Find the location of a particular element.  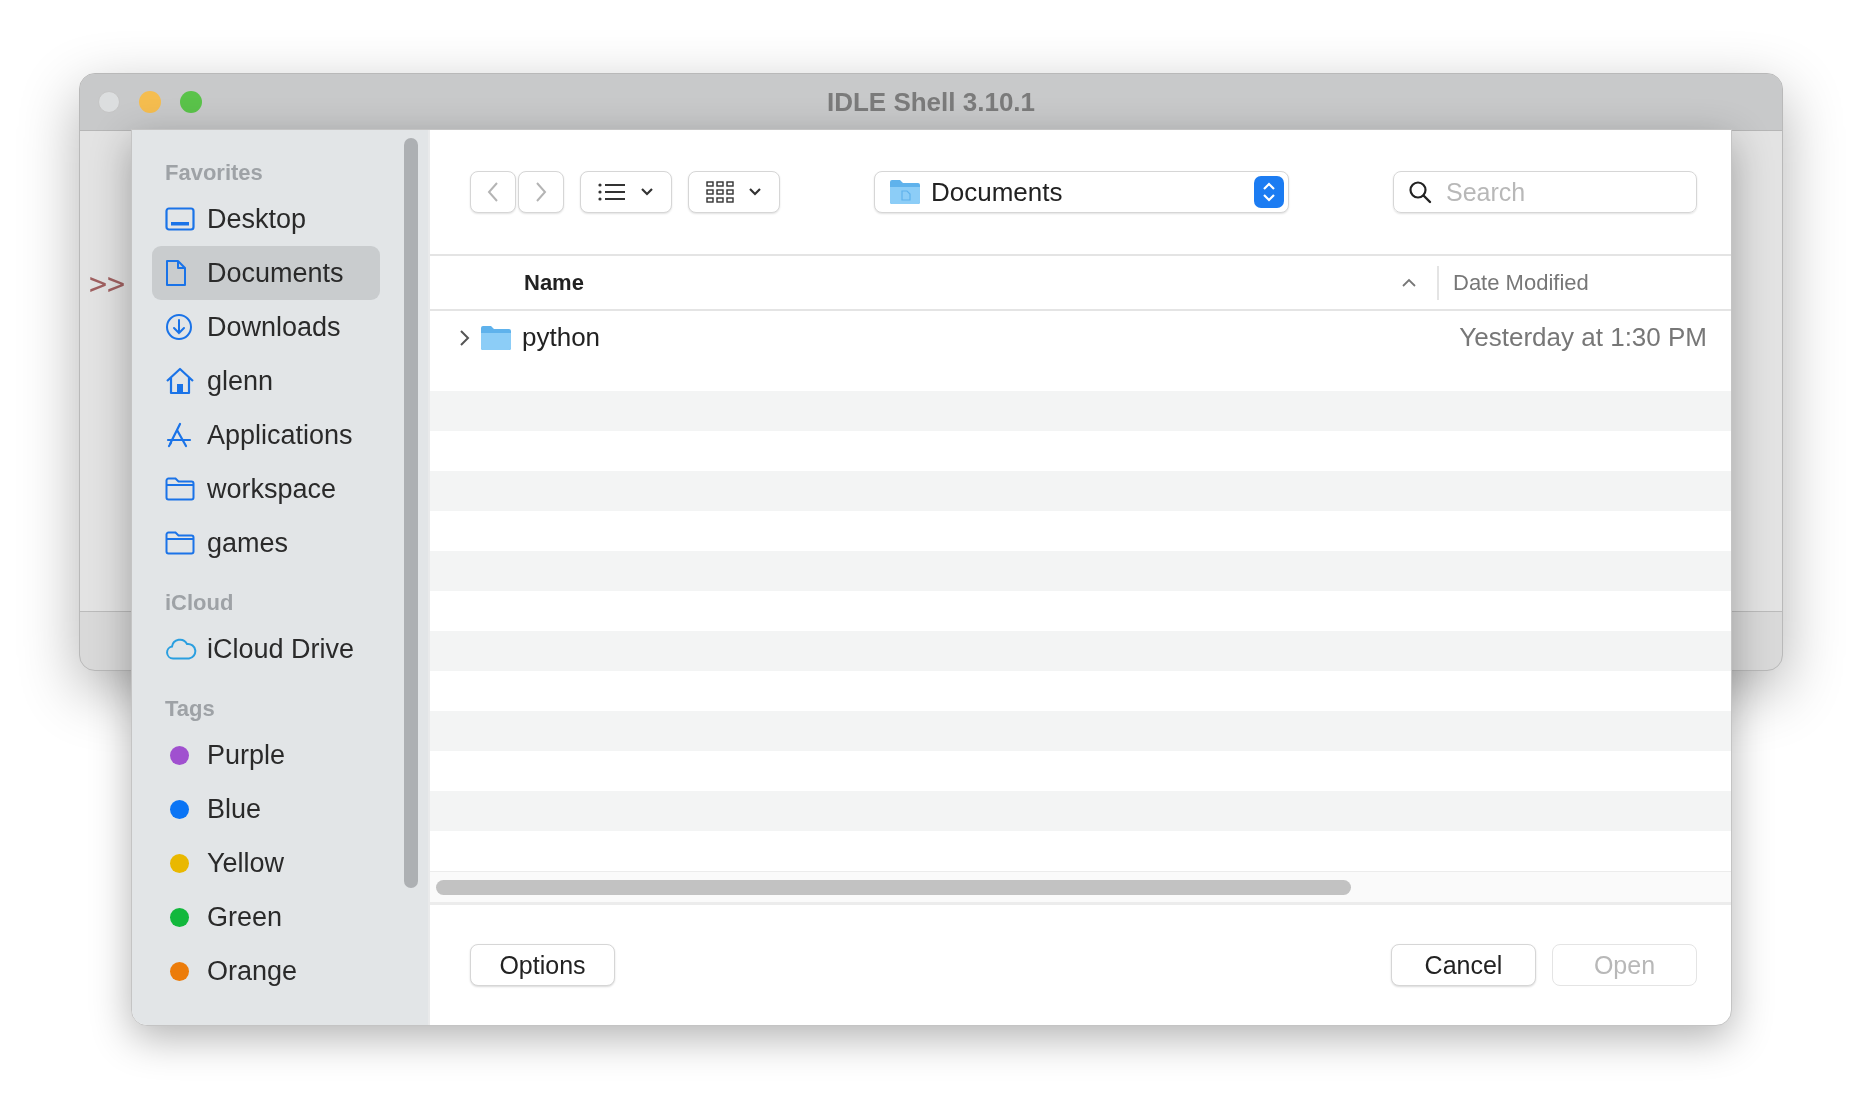

search-field: Search is located at coordinates (1545, 192).